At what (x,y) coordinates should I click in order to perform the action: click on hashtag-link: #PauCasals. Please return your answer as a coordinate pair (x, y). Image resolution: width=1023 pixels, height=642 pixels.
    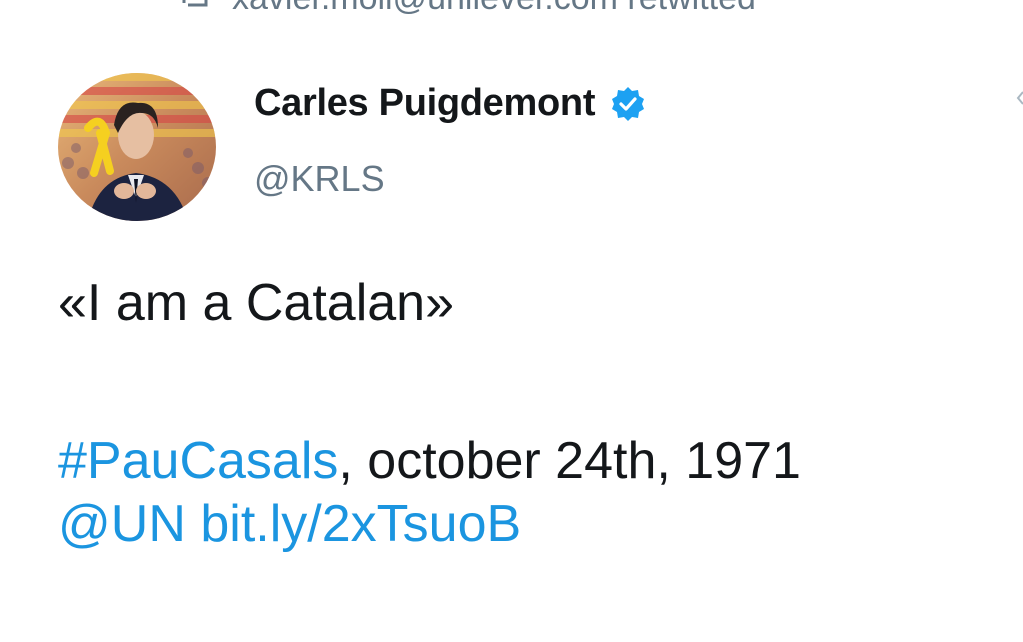
    Looking at the image, I should click on (198, 461).